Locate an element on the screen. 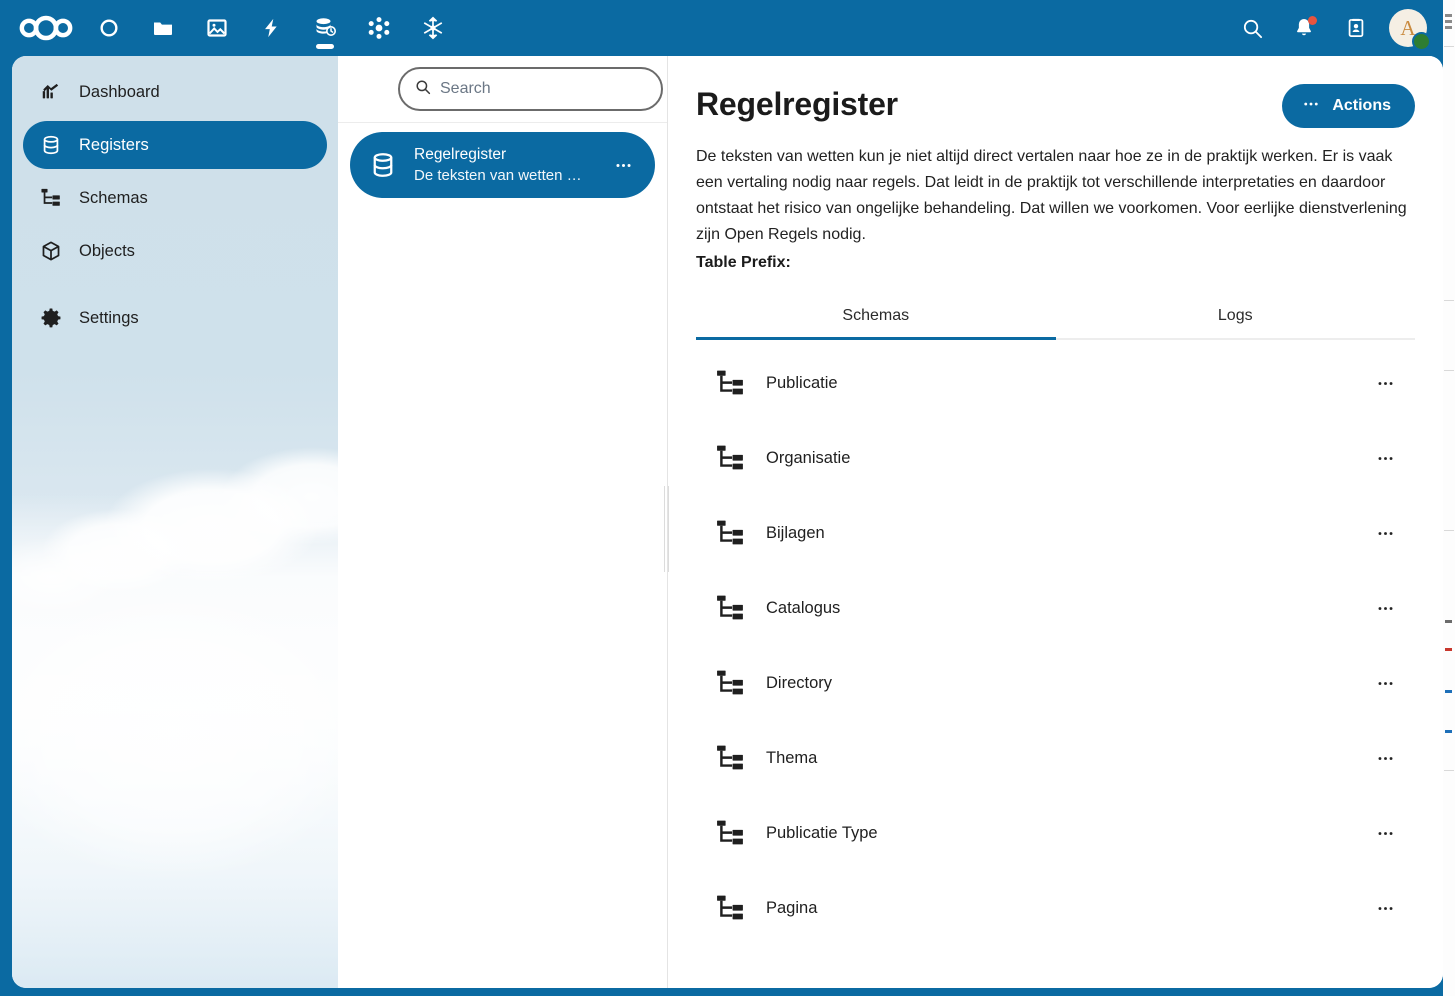  chart-icon is located at coordinates (51, 92).